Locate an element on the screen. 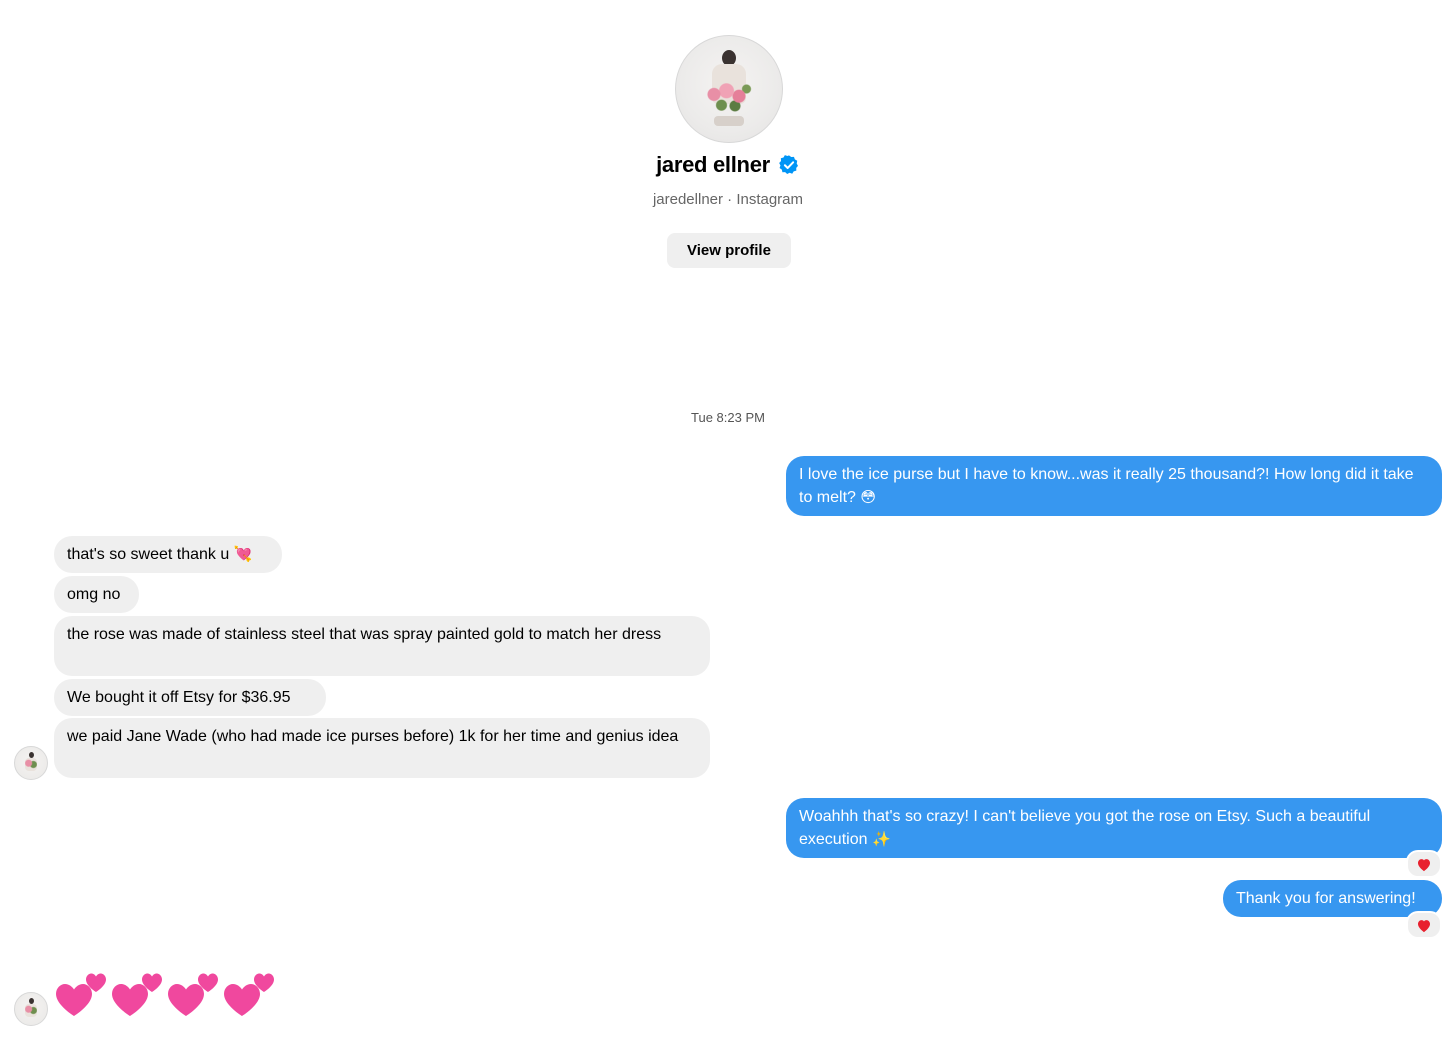 This screenshot has width=1456, height=1046. sparkles-emoji-icon: ✨ is located at coordinates (881, 839).